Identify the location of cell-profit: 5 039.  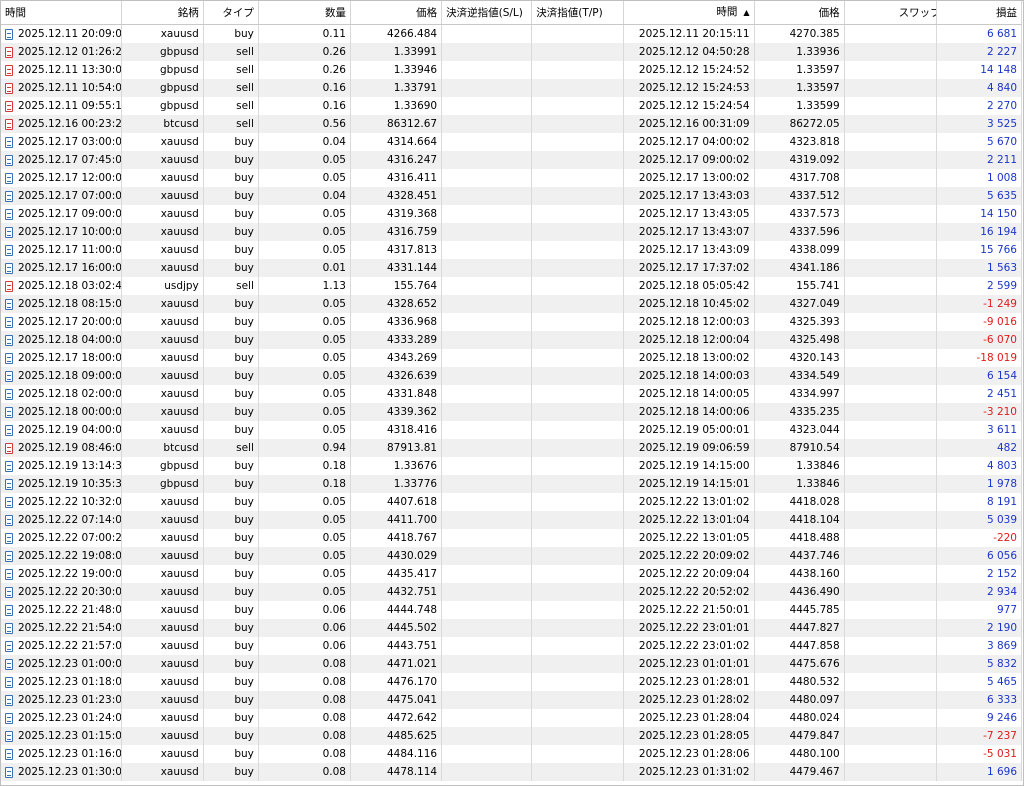
(979, 520).